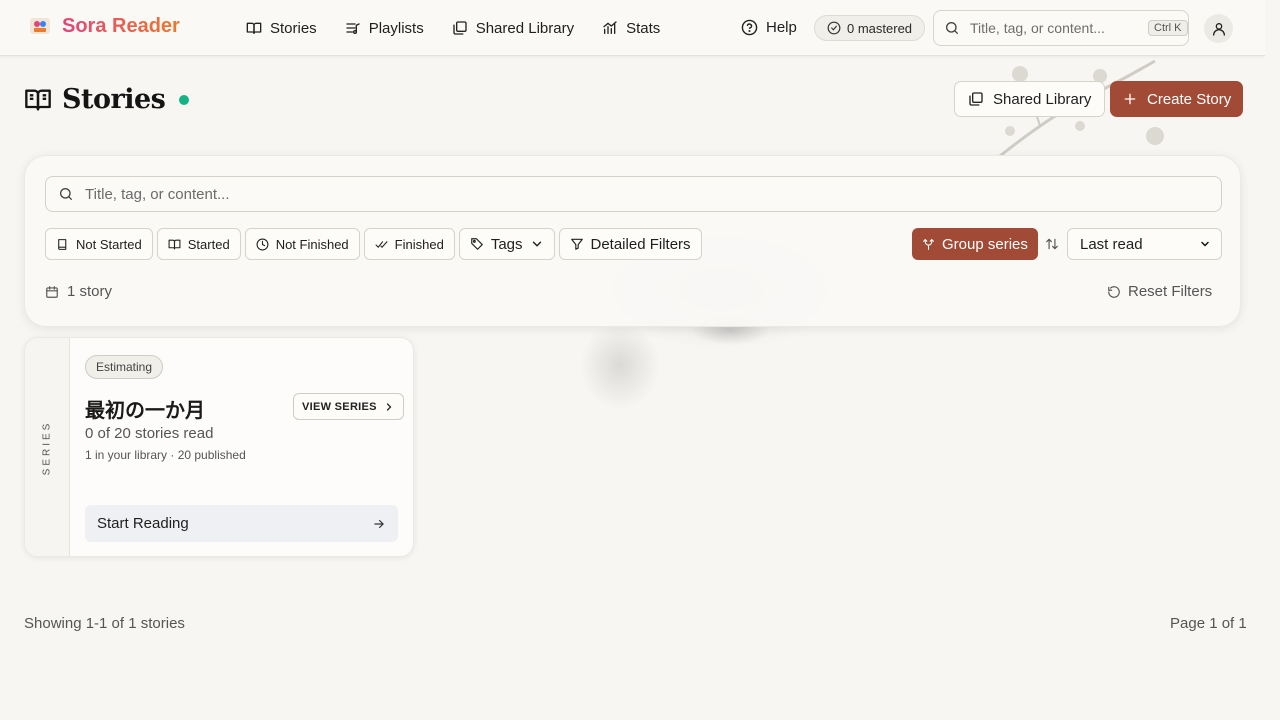 This screenshot has width=1280, height=720. What do you see at coordinates (62, 244) in the screenshot?
I see `book-icon` at bounding box center [62, 244].